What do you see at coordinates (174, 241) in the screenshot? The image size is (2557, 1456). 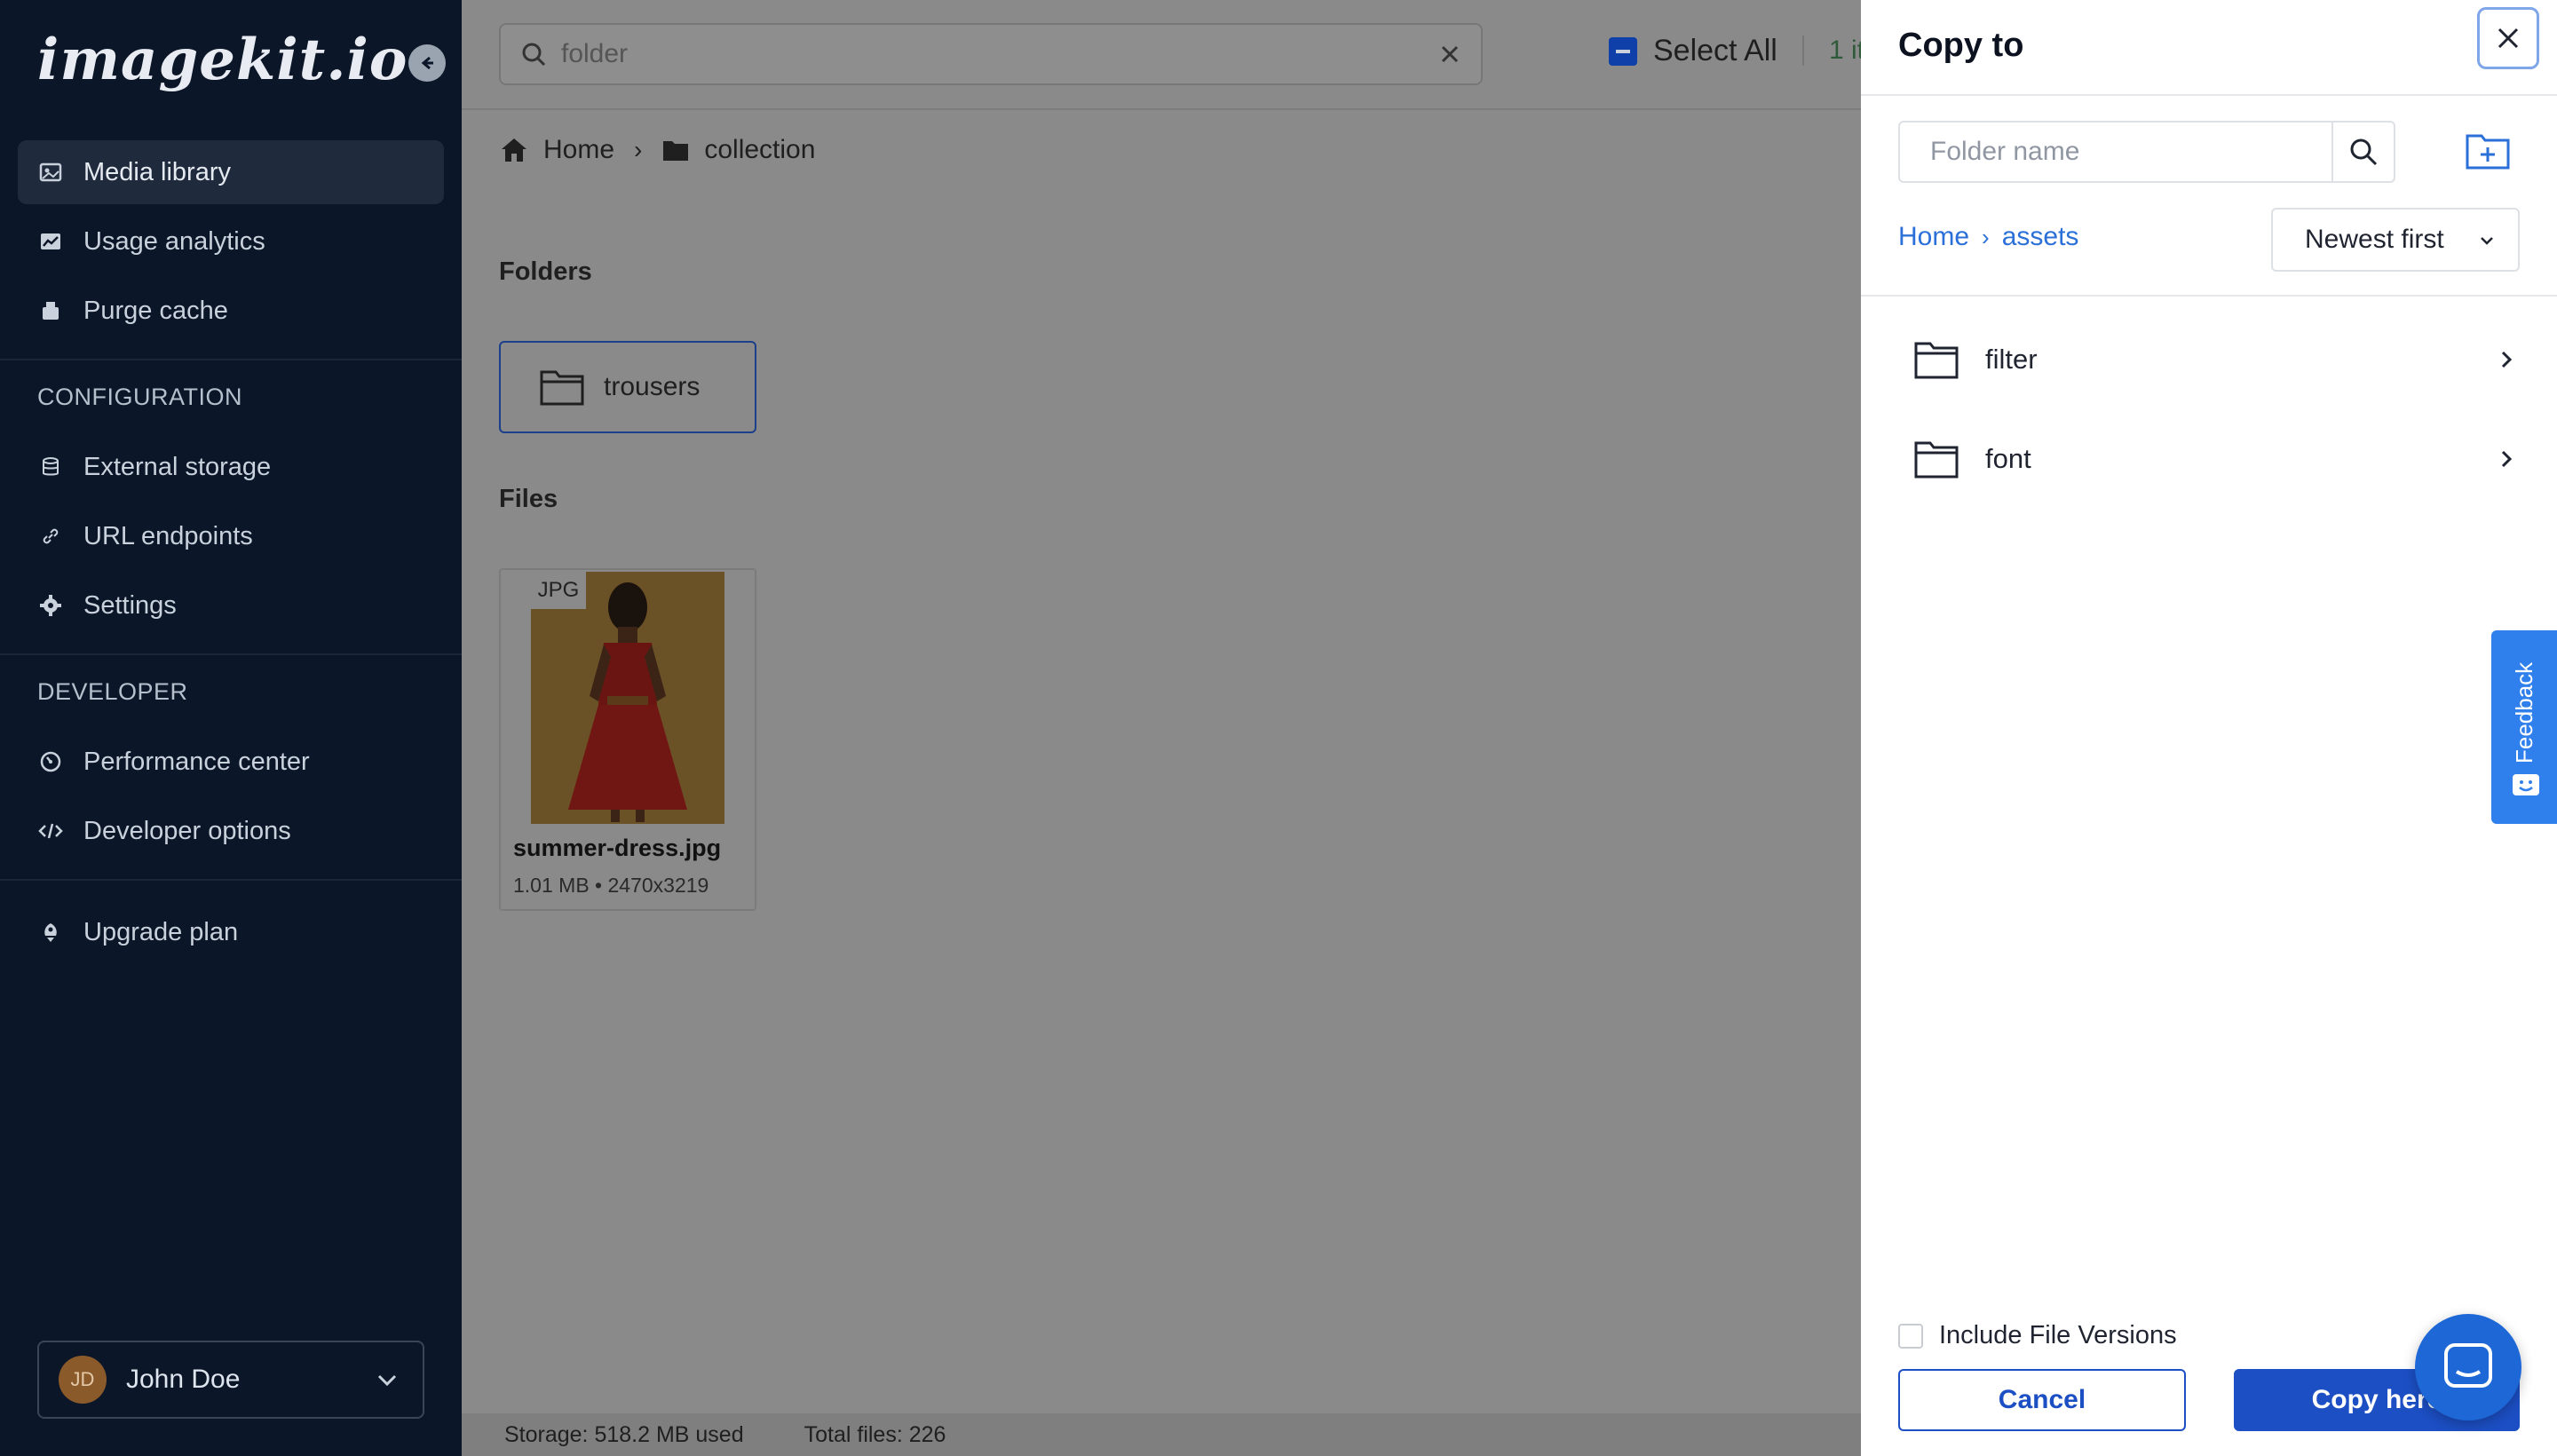 I see `sidebar-item-label: Usage analytics` at bounding box center [174, 241].